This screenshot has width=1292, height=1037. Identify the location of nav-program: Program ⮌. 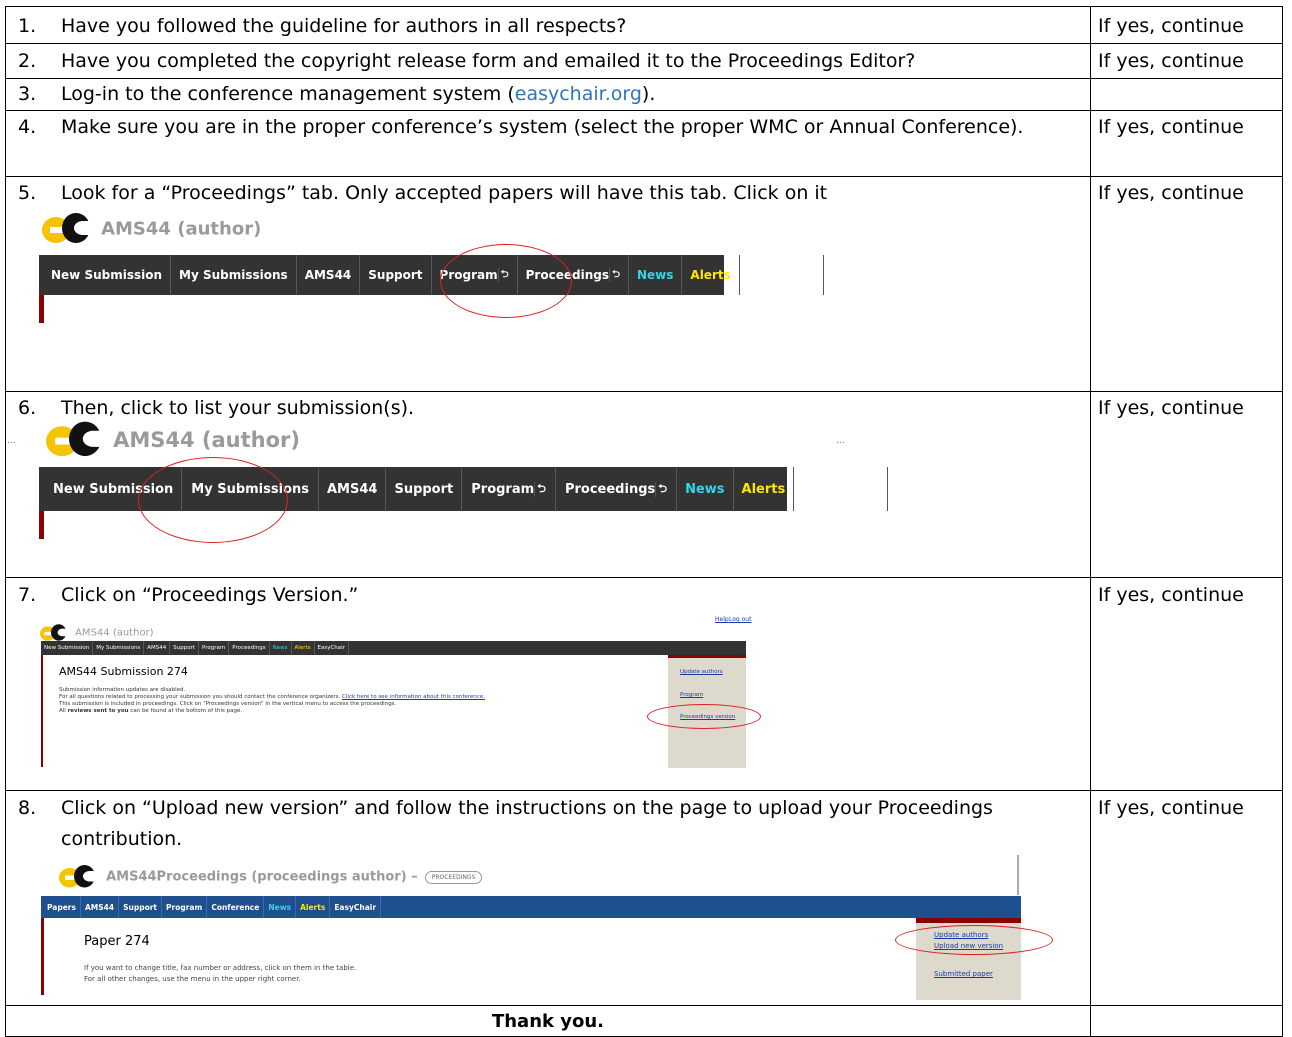
(509, 489).